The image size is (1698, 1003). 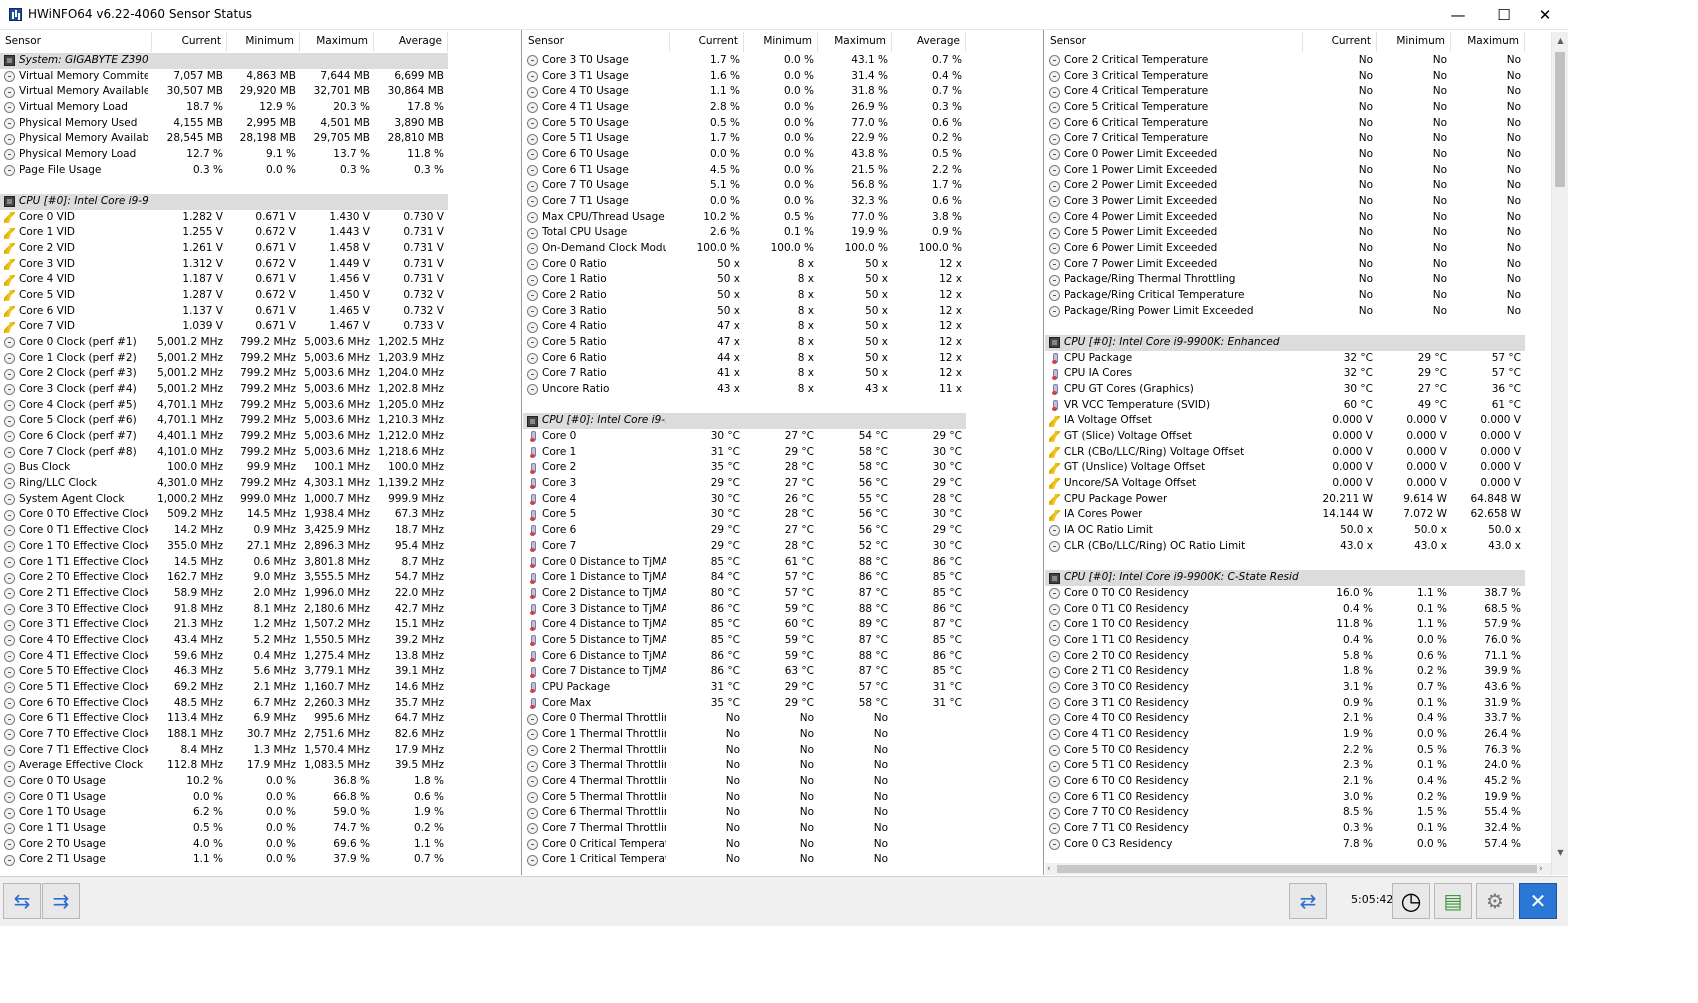 What do you see at coordinates (1504, 15) in the screenshot?
I see `maximize-button: ☐` at bounding box center [1504, 15].